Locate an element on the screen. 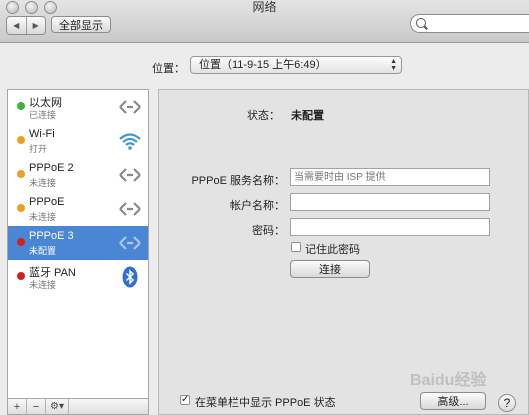  service-name-field is located at coordinates (390, 177).